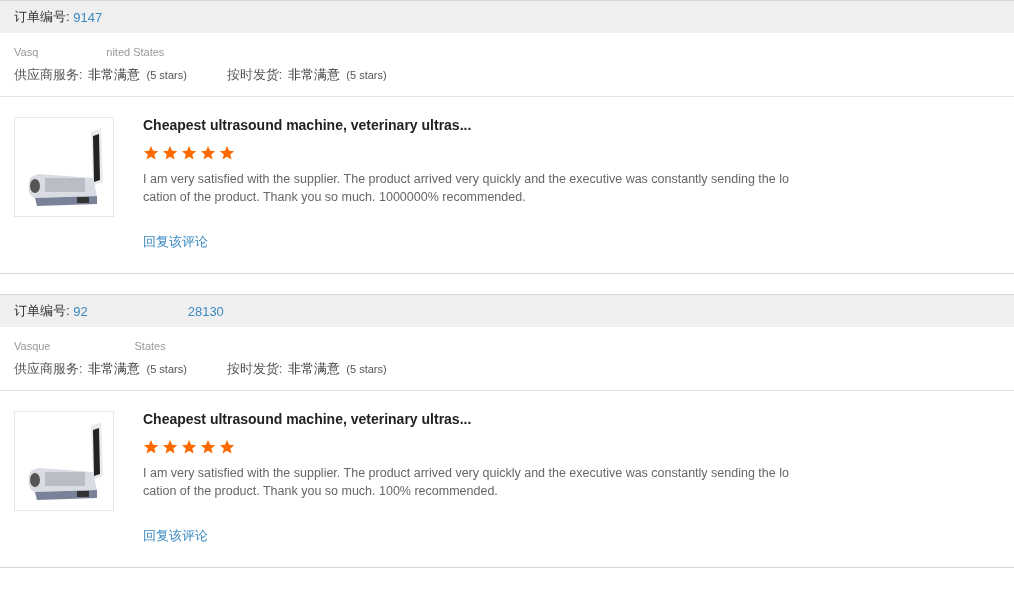 The height and width of the screenshot is (596, 1014). Describe the element at coordinates (78, 311) in the screenshot. I see `order-number-link: 92` at that location.